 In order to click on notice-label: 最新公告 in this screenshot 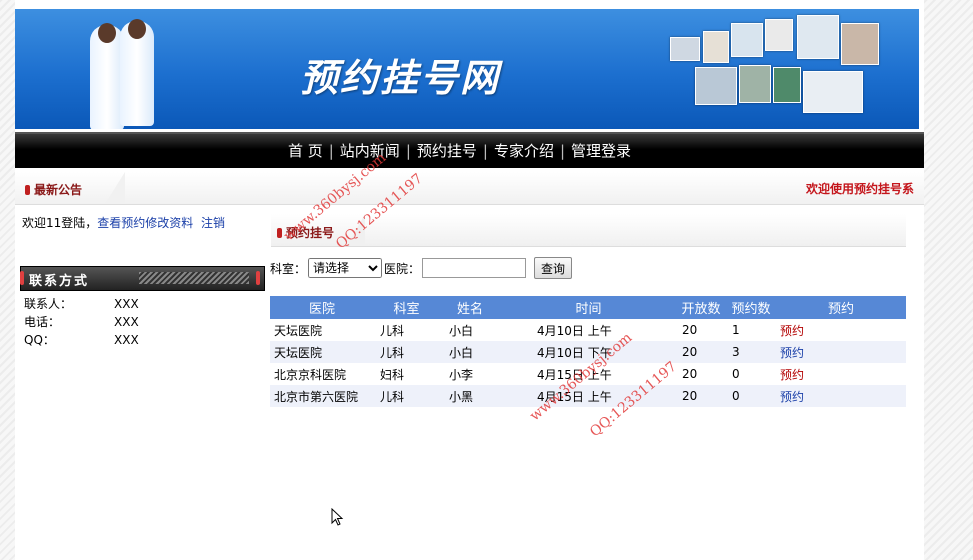, I will do `click(53, 189)`.